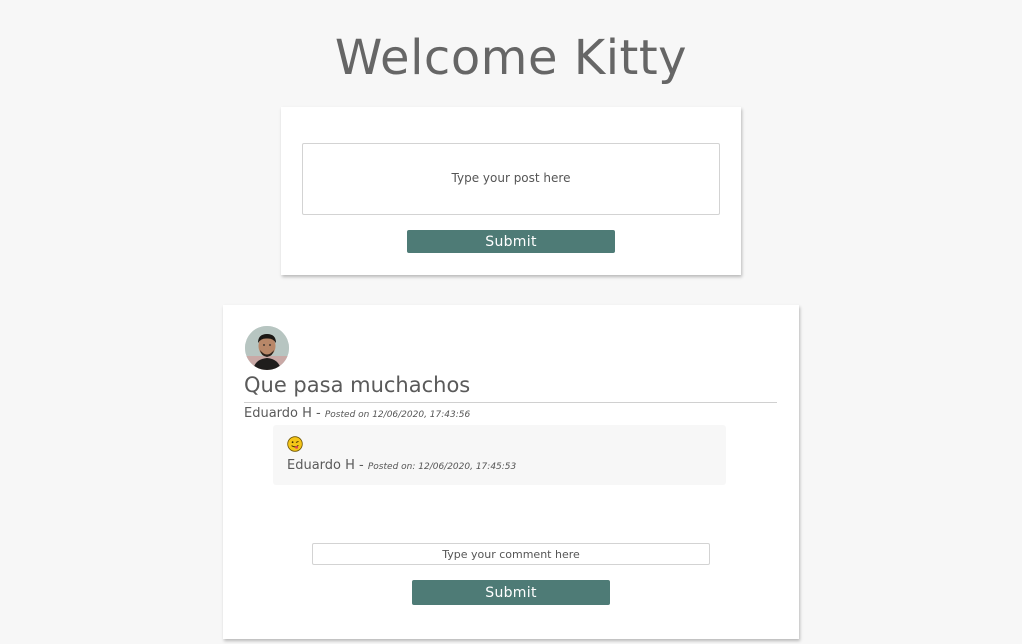 Image resolution: width=1022 pixels, height=644 pixels. Describe the element at coordinates (510, 402) in the screenshot. I see `post-divider` at that location.